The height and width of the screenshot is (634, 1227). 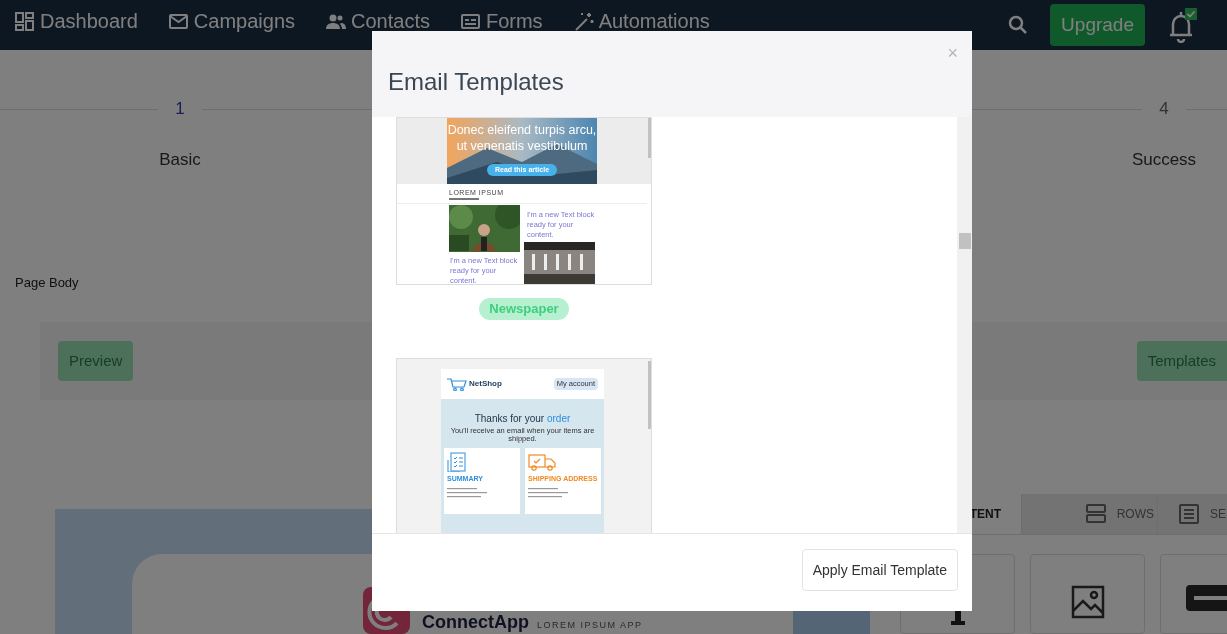 I want to click on headline: Donec eleifend turpis arcu, ut venenatis vestibulum, so click(x=522, y=138).